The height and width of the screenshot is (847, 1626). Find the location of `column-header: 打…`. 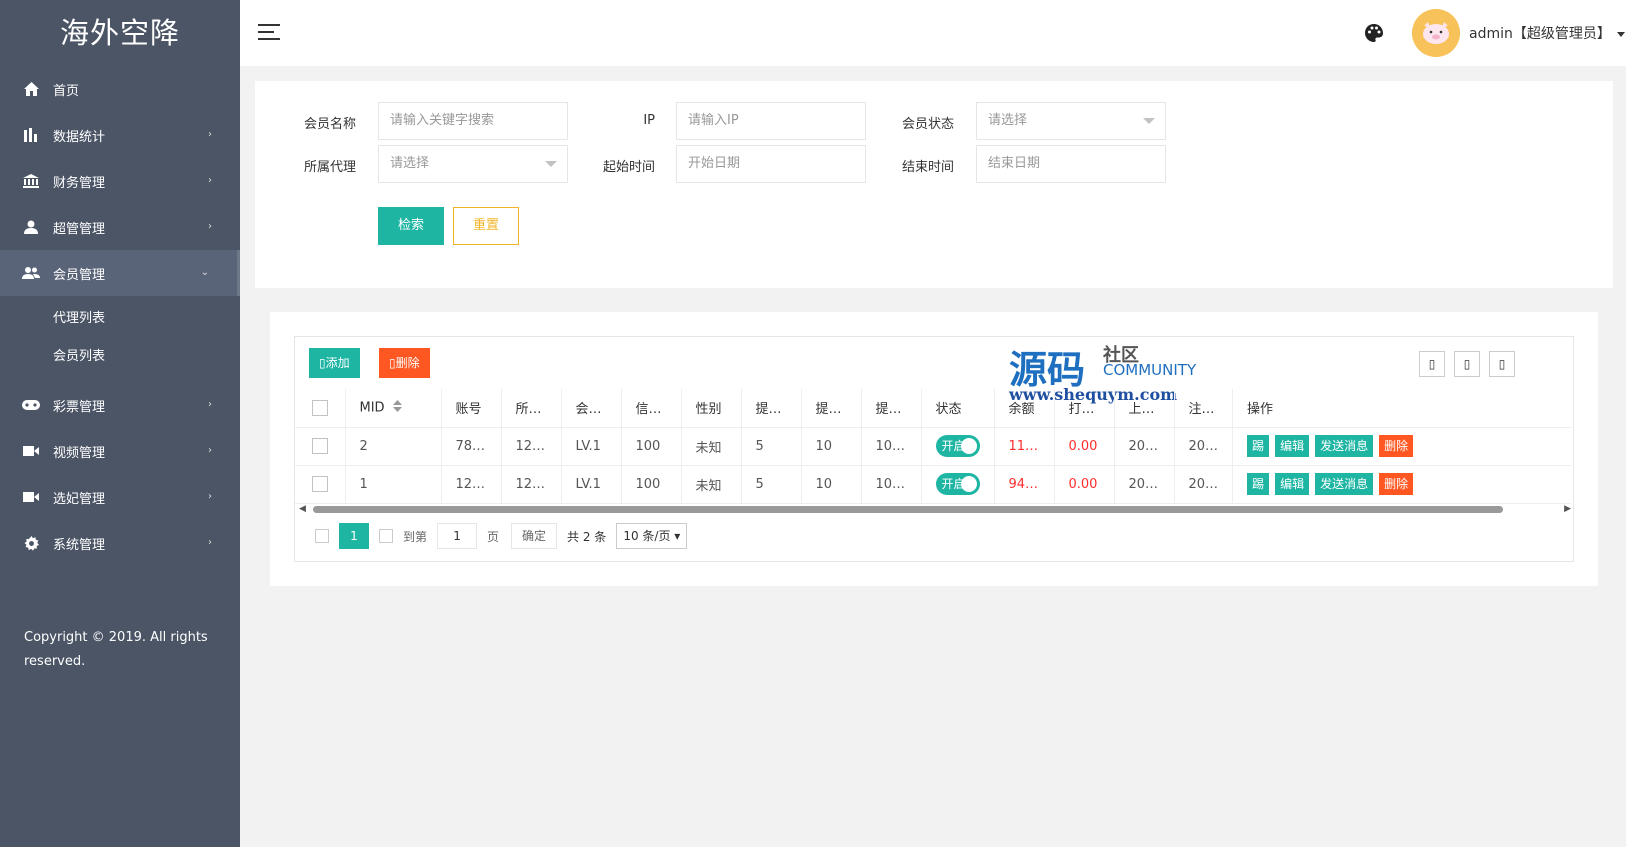

column-header: 打… is located at coordinates (1084, 408).